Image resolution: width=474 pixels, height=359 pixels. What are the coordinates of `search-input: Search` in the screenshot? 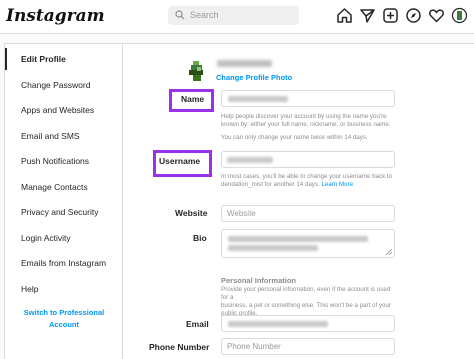 It's located at (204, 15).